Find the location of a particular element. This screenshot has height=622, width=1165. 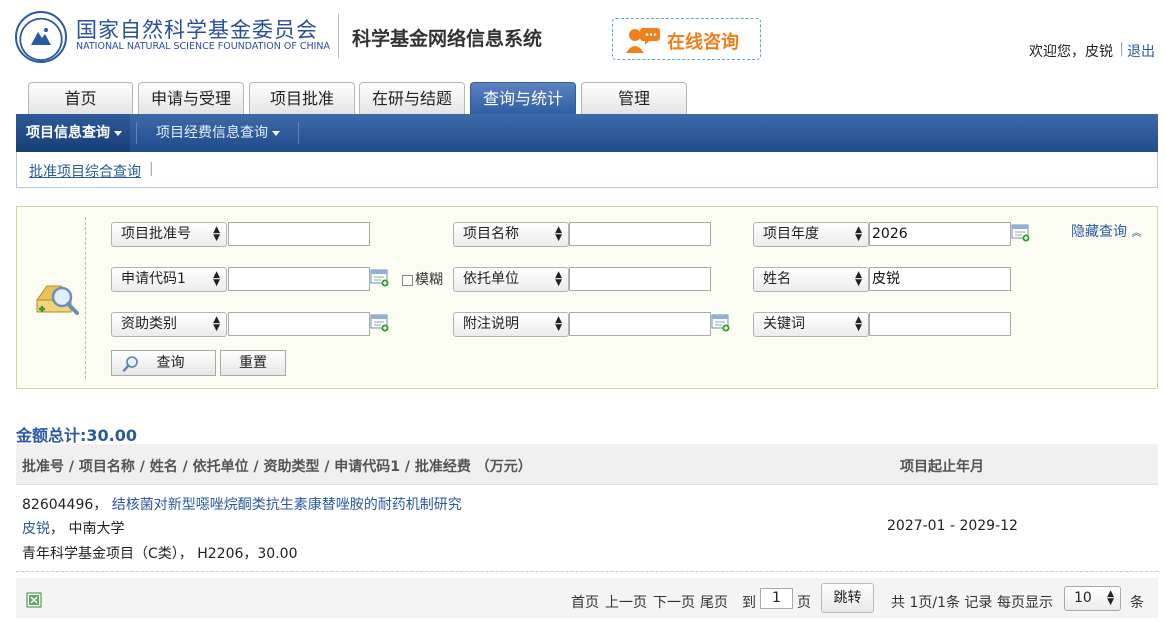

welcome-text: 欢迎您，皮锐 is located at coordinates (1071, 52).